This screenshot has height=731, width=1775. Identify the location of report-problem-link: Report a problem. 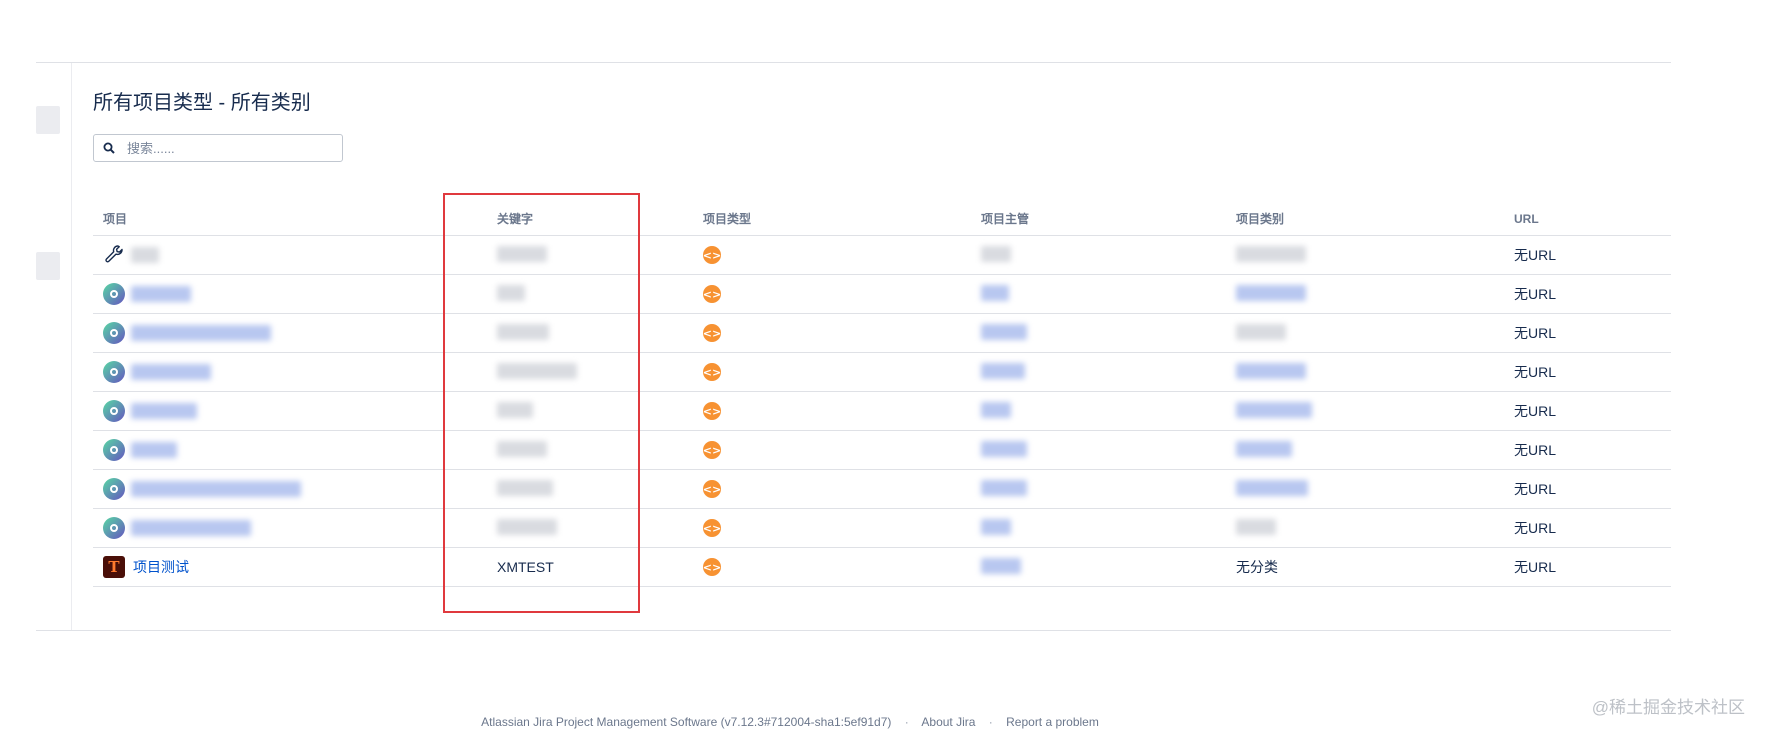
(1052, 722).